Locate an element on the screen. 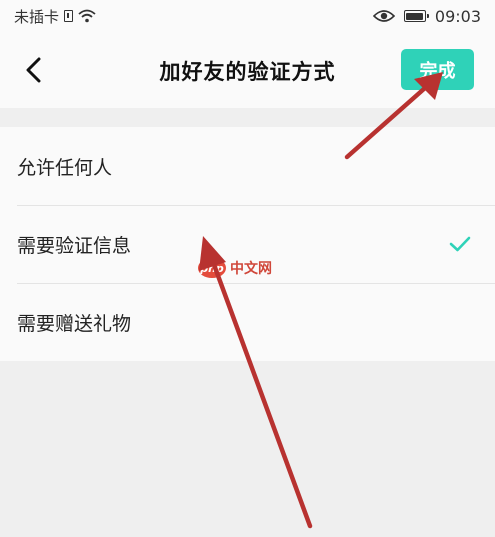  clock: 09:03 is located at coordinates (457, 16).